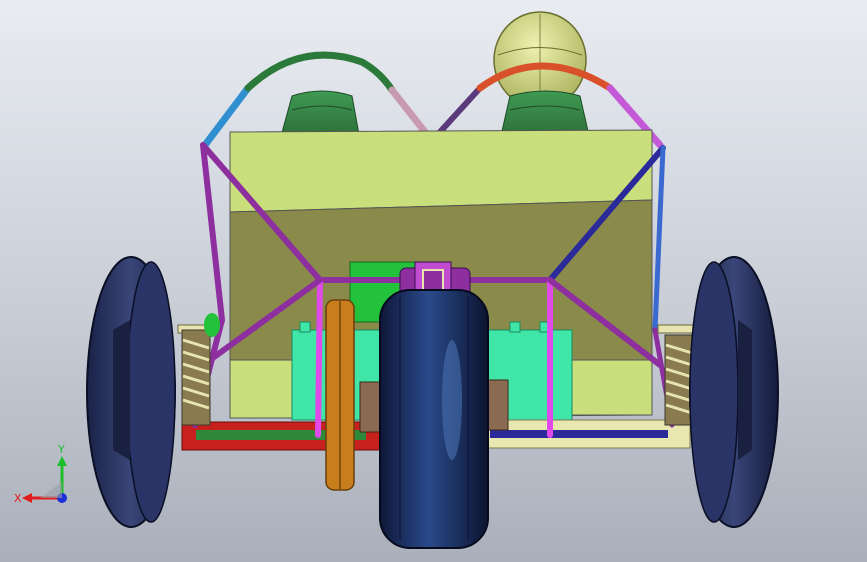 The width and height of the screenshot is (867, 562). Describe the element at coordinates (61, 449) in the screenshot. I see `y-axis-label: Y` at that location.